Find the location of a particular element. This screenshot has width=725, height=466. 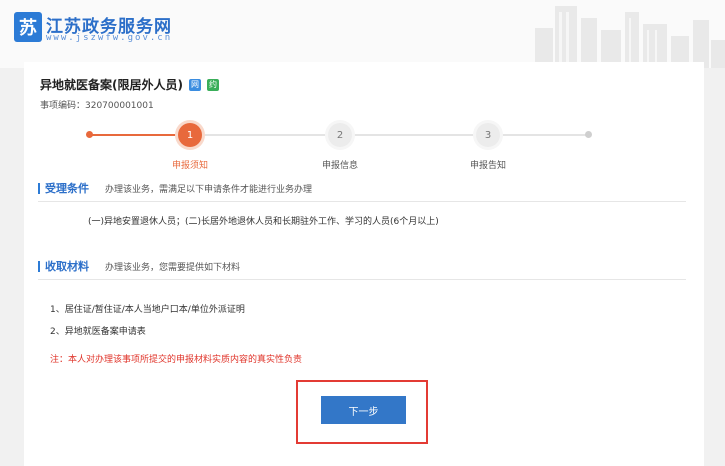

skyline-decoration-icon is located at coordinates (630, 37).